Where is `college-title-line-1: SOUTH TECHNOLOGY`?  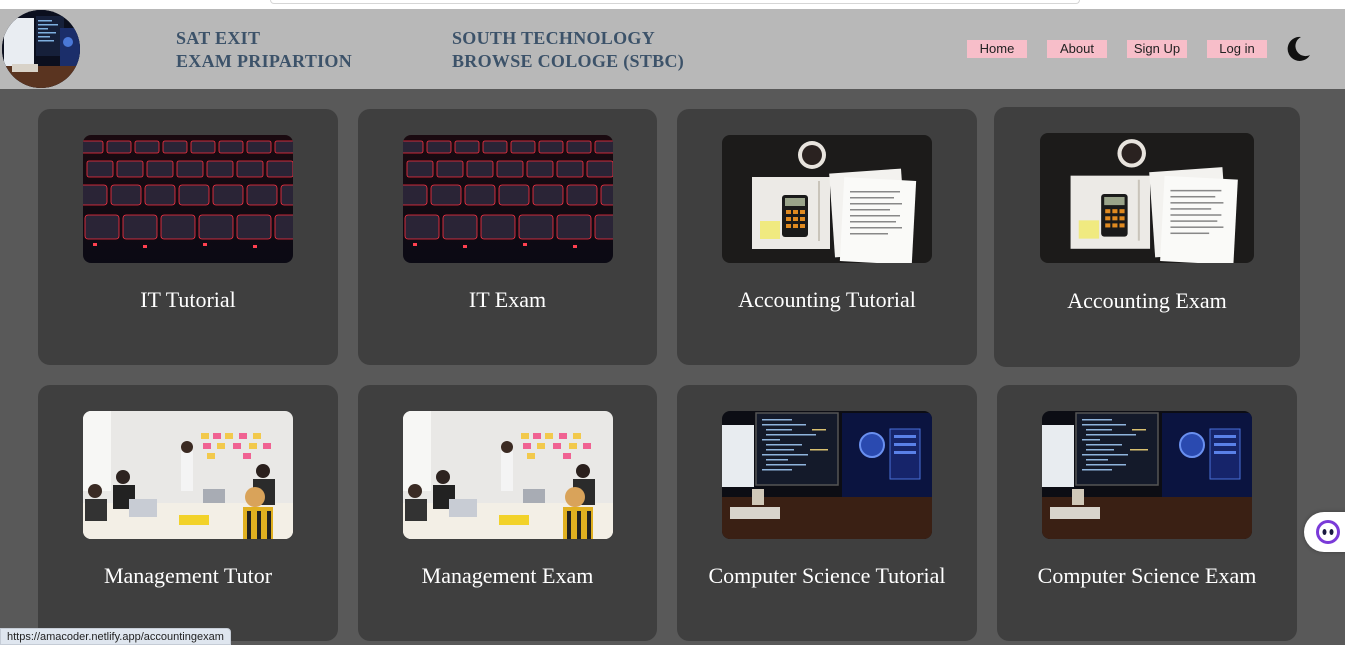 college-title-line-1: SOUTH TECHNOLOGY is located at coordinates (554, 38).